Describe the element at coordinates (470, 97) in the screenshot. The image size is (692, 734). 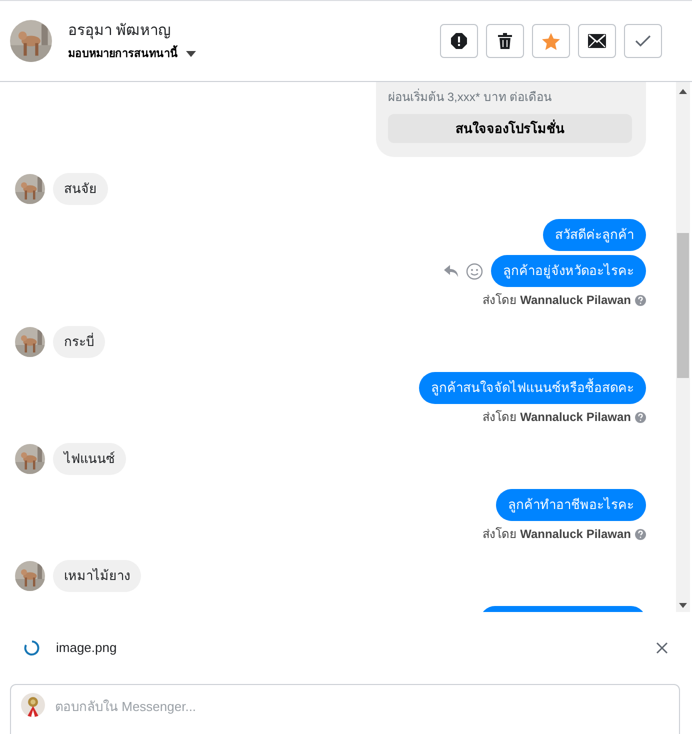
I see `promo-subtitle: ผ่อนเริ่มต้น 3,xxx* บาท ต่อเดือน` at that location.